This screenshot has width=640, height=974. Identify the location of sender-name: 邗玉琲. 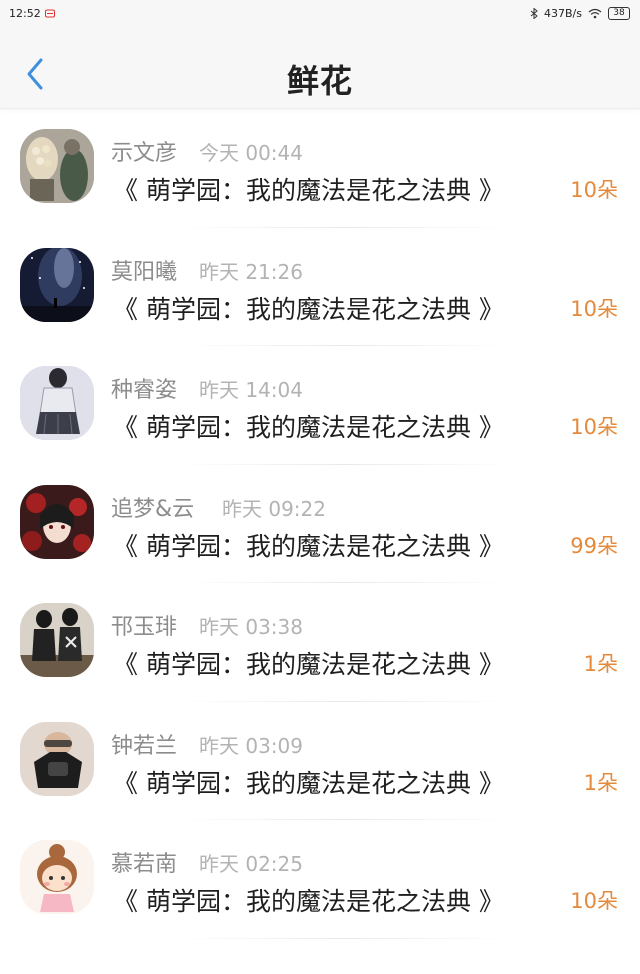
(144, 627).